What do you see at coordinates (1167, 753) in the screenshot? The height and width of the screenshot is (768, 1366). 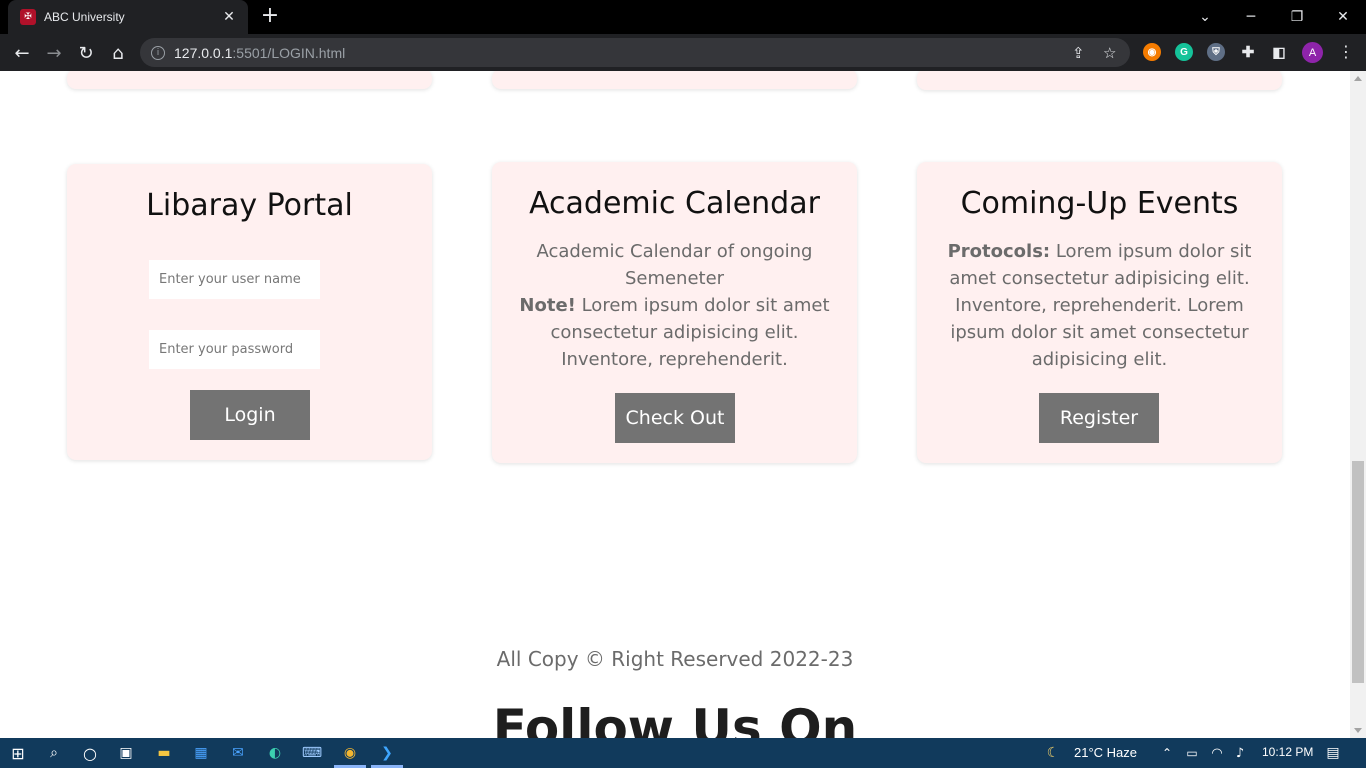 I see `show-hidden-icons-chevron-icon: ⌃` at bounding box center [1167, 753].